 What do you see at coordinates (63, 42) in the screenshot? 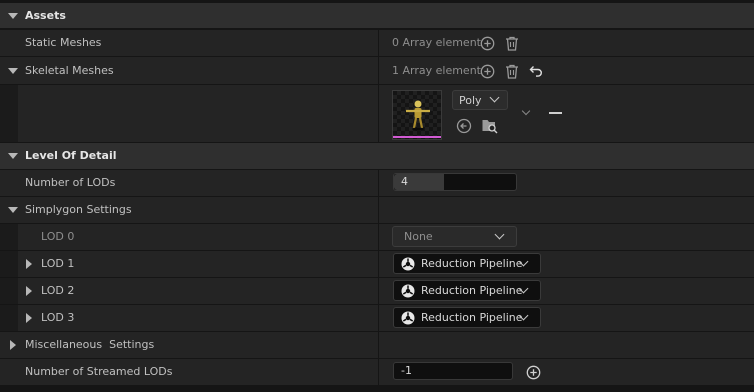
I see `property-label: Static Meshes` at bounding box center [63, 42].